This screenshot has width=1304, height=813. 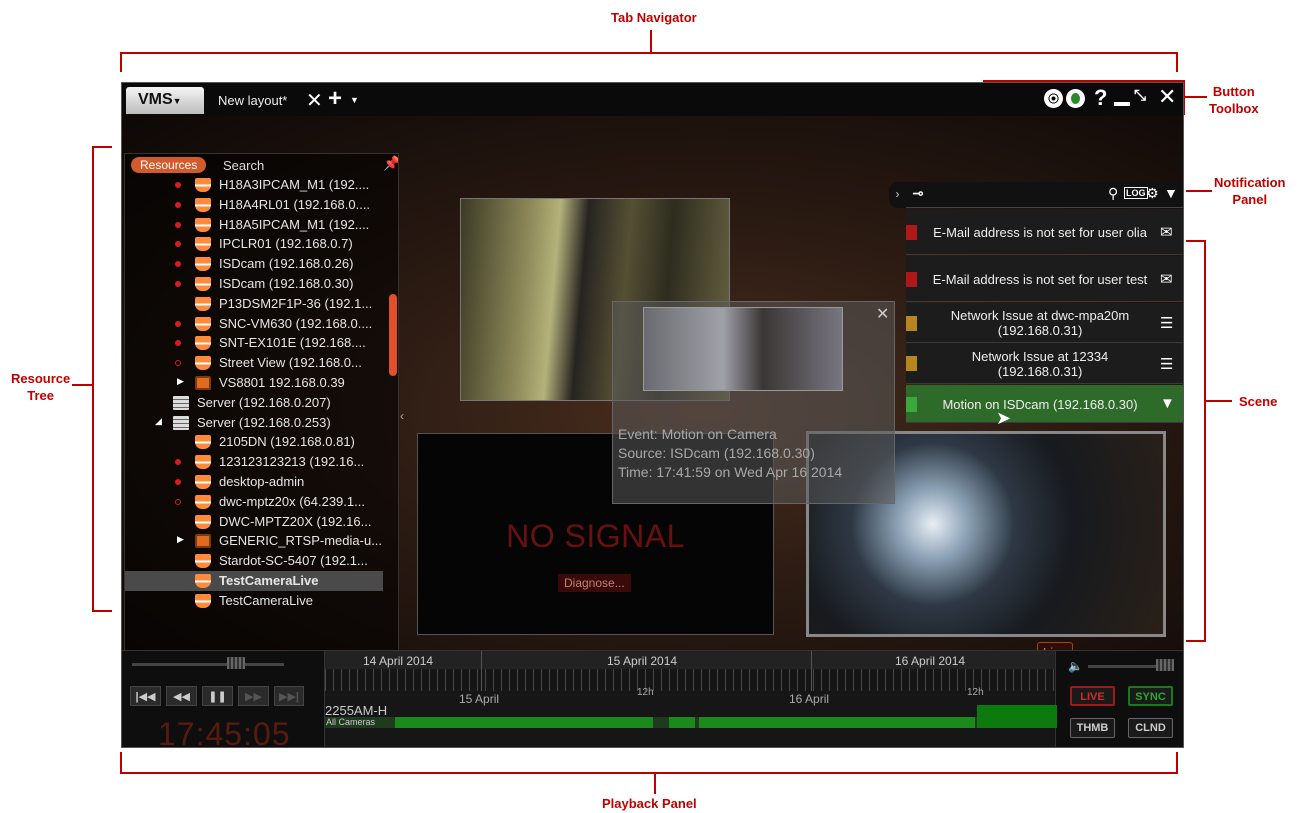 What do you see at coordinates (1053, 98) in the screenshot?
I see `film-reel-icon` at bounding box center [1053, 98].